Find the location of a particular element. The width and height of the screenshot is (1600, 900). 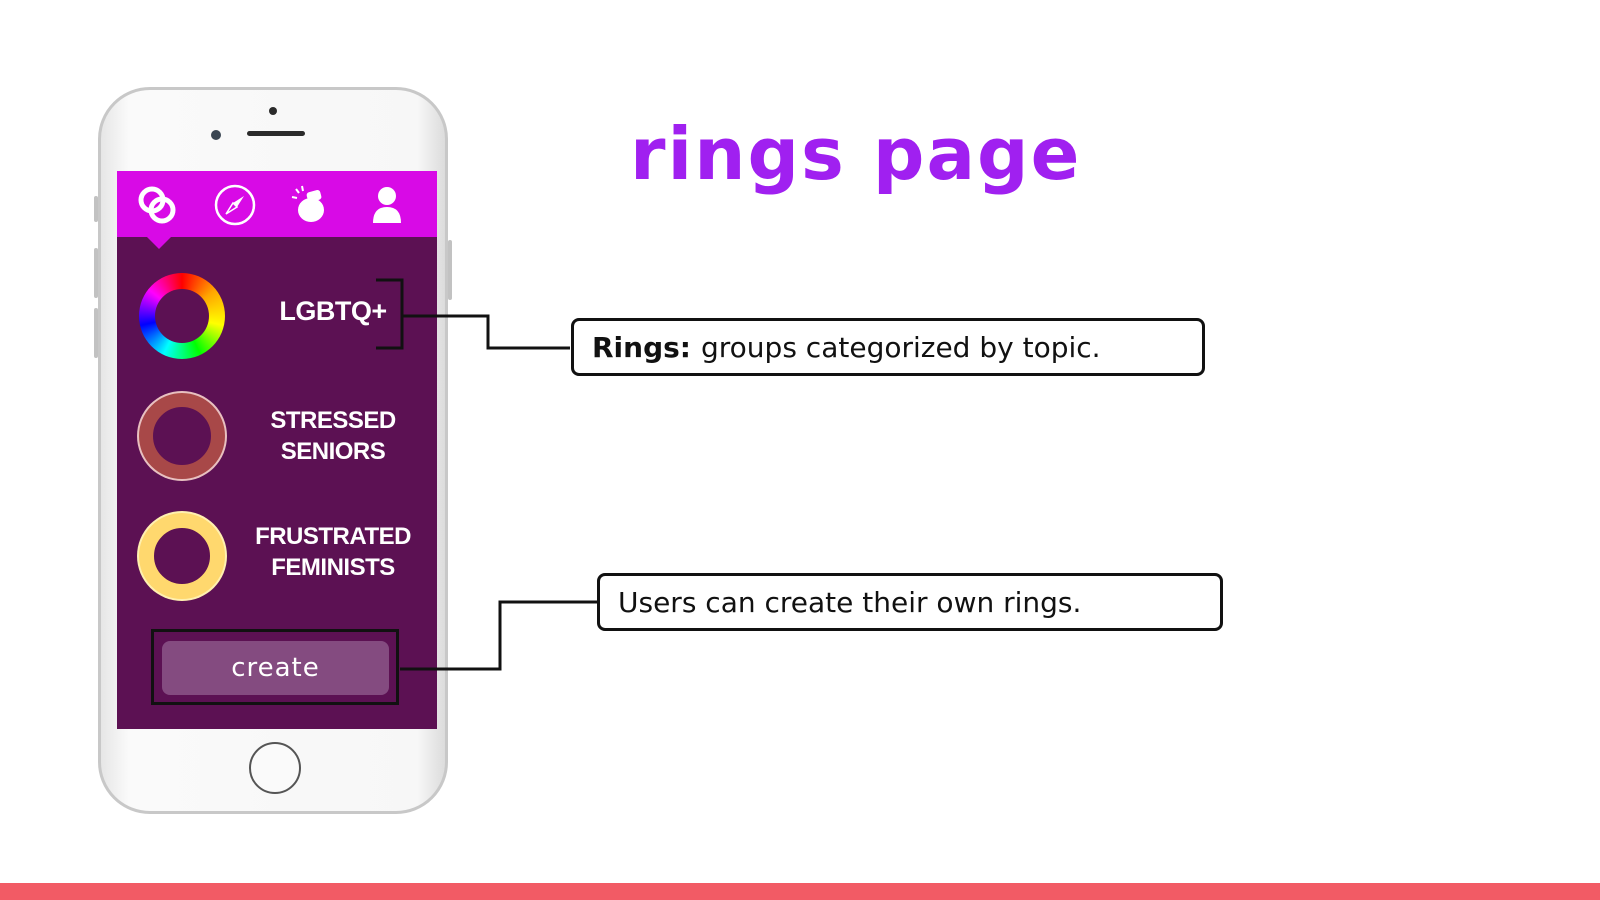

create-description: Users can create their own rings. is located at coordinates (850, 602).